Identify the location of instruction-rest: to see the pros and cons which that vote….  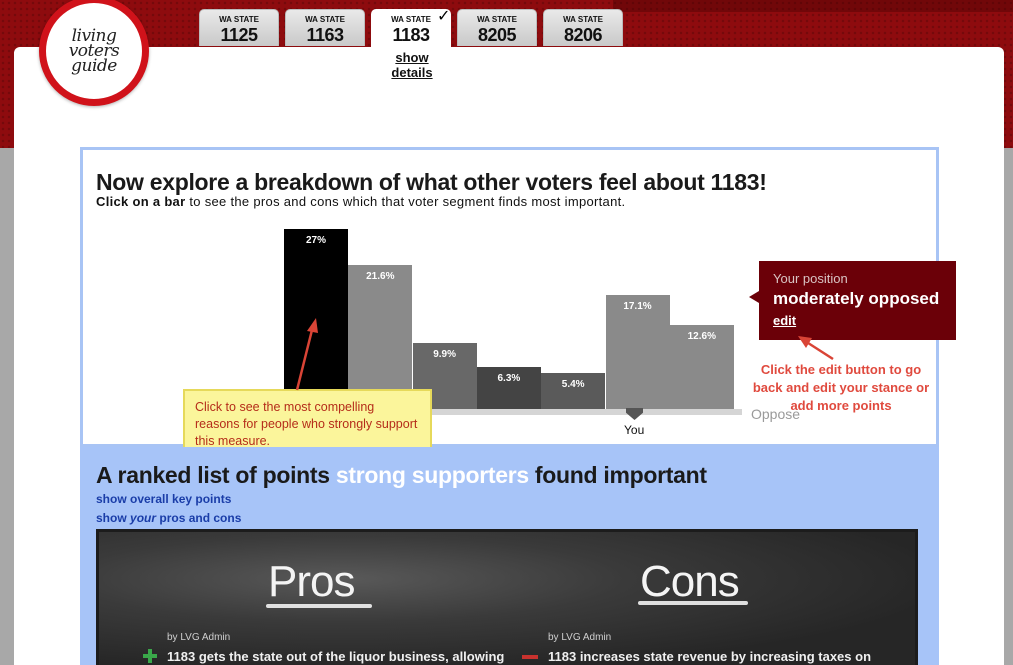
(405, 201).